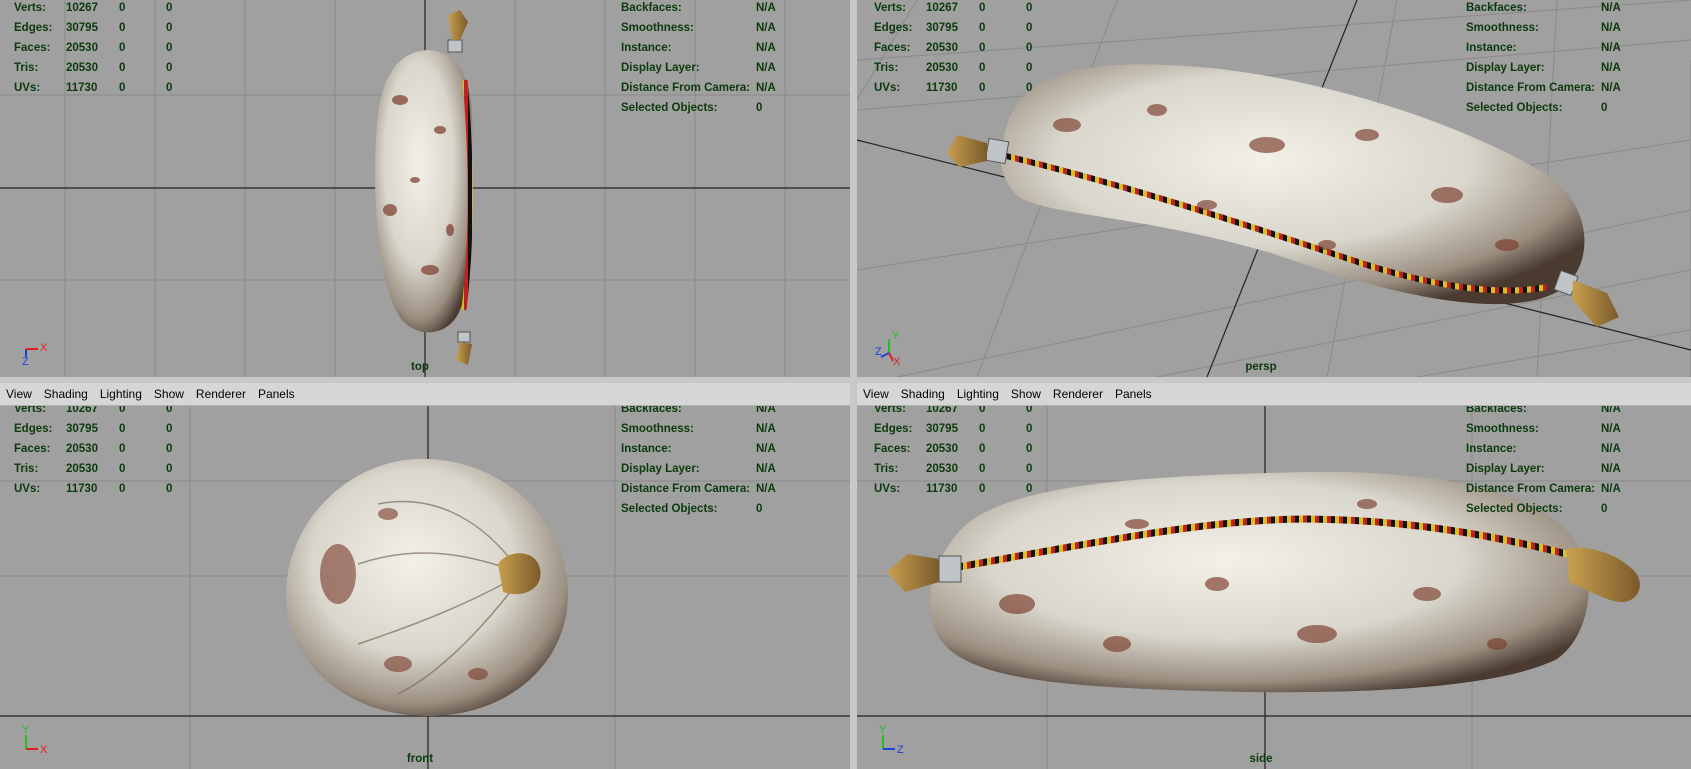 Image resolution: width=1691 pixels, height=769 pixels. What do you see at coordinates (1261, 367) in the screenshot?
I see `camera-name-label: persp` at bounding box center [1261, 367].